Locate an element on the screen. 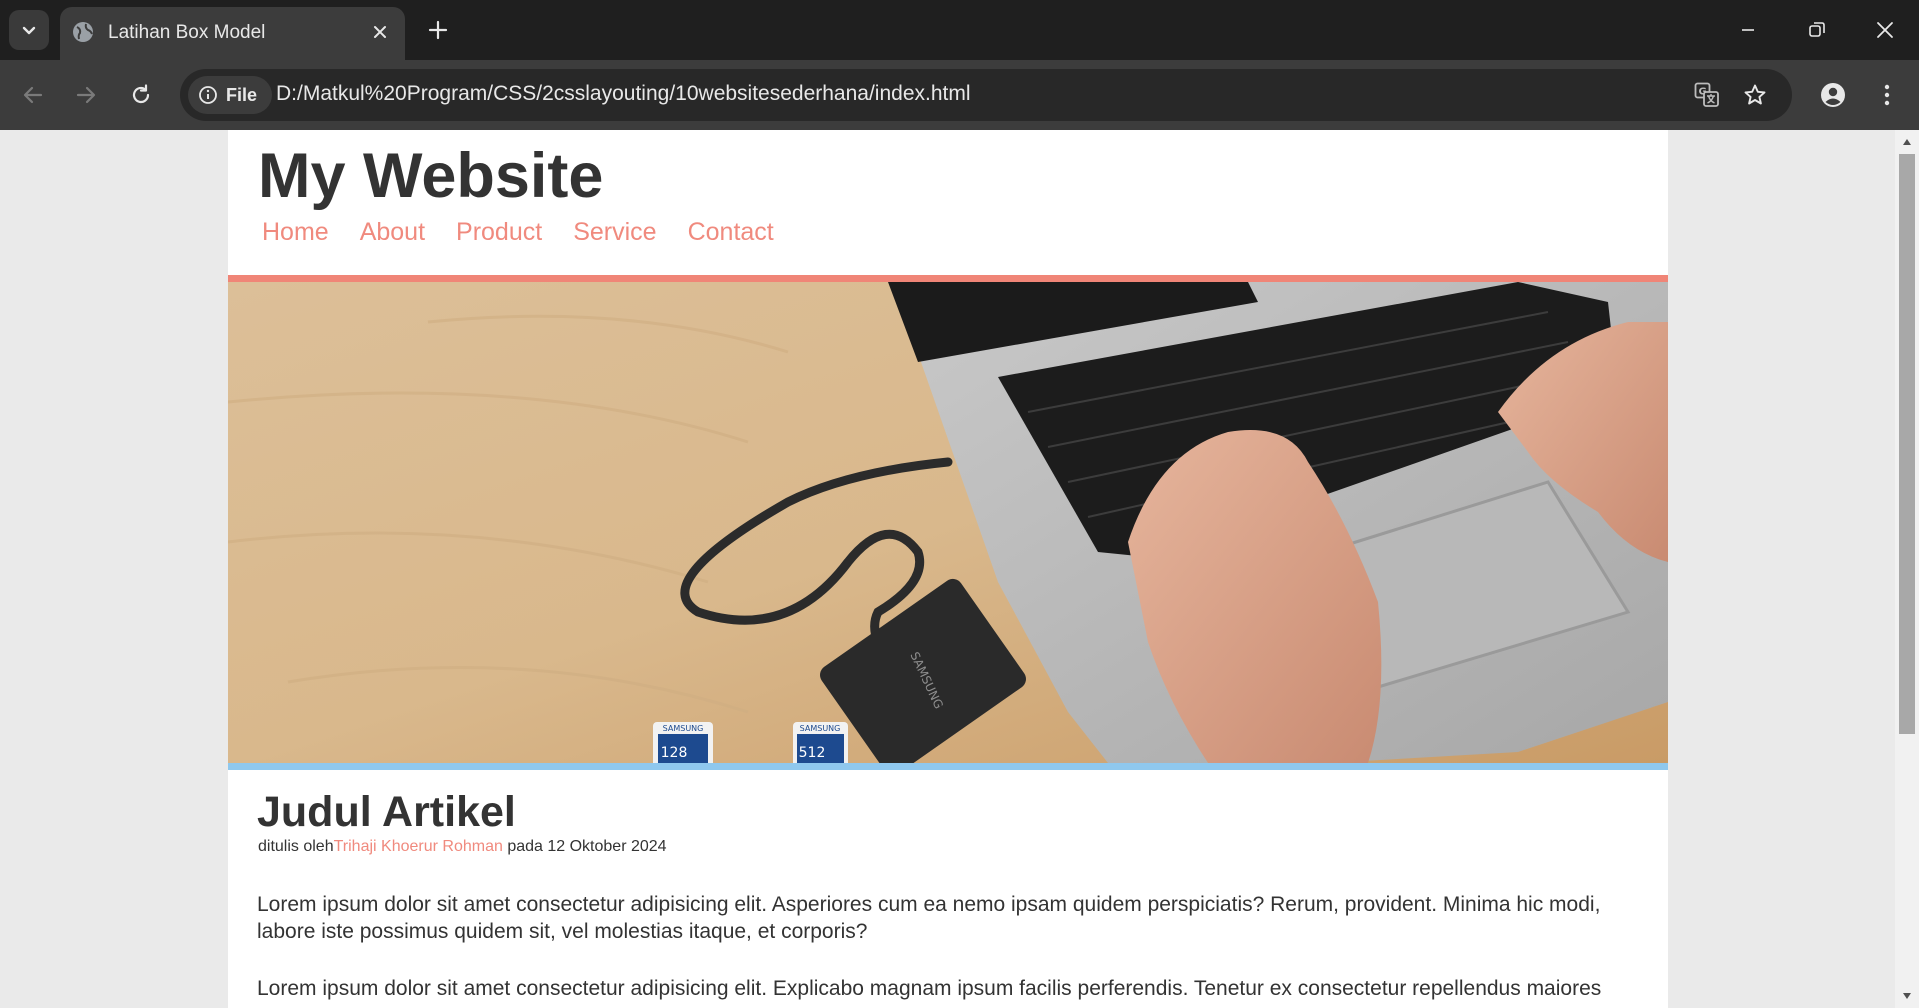  sd-card-512: SAMSUNG 512 is located at coordinates (820, 742).